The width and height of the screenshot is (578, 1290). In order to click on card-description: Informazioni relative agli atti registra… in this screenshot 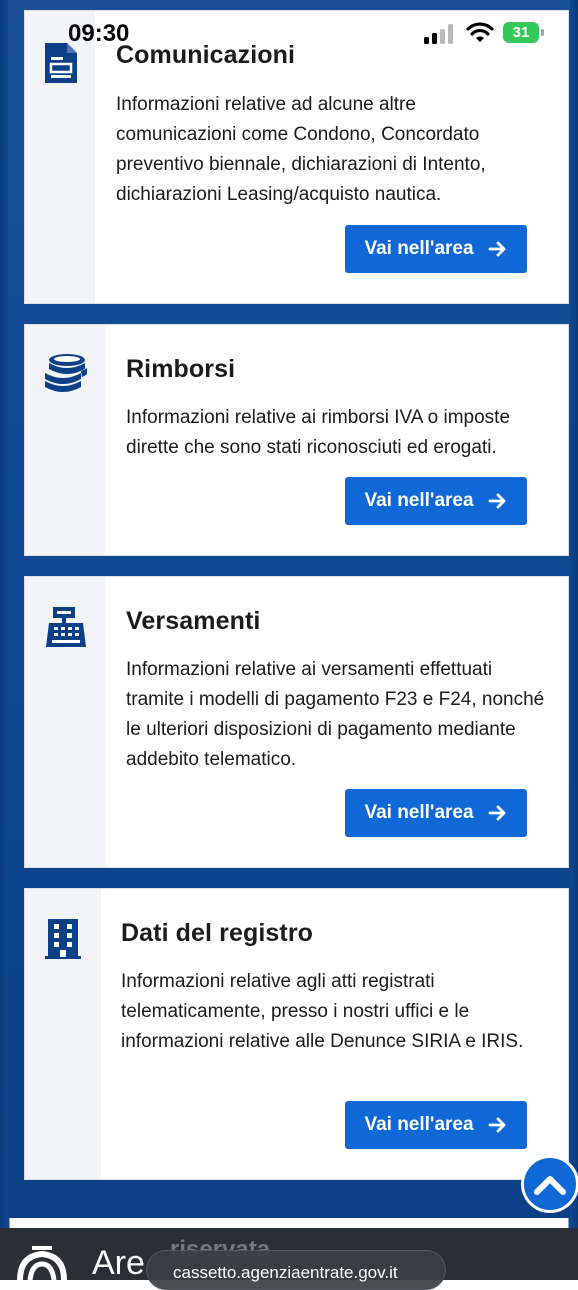, I will do `click(322, 1011)`.